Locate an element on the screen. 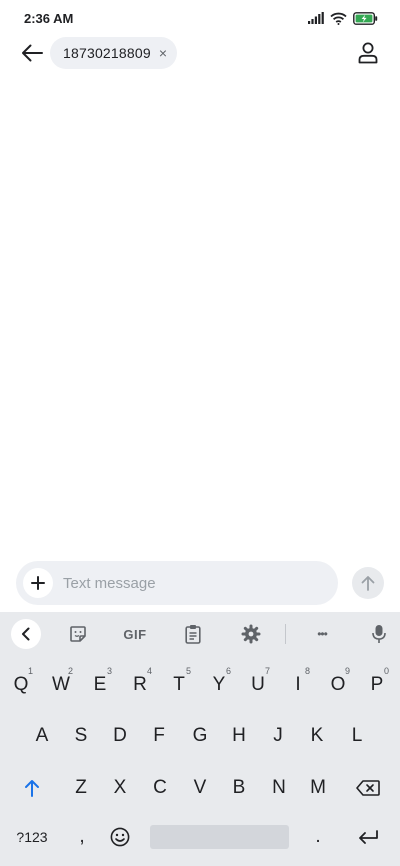  status-icons is located at coordinates (343, 18).